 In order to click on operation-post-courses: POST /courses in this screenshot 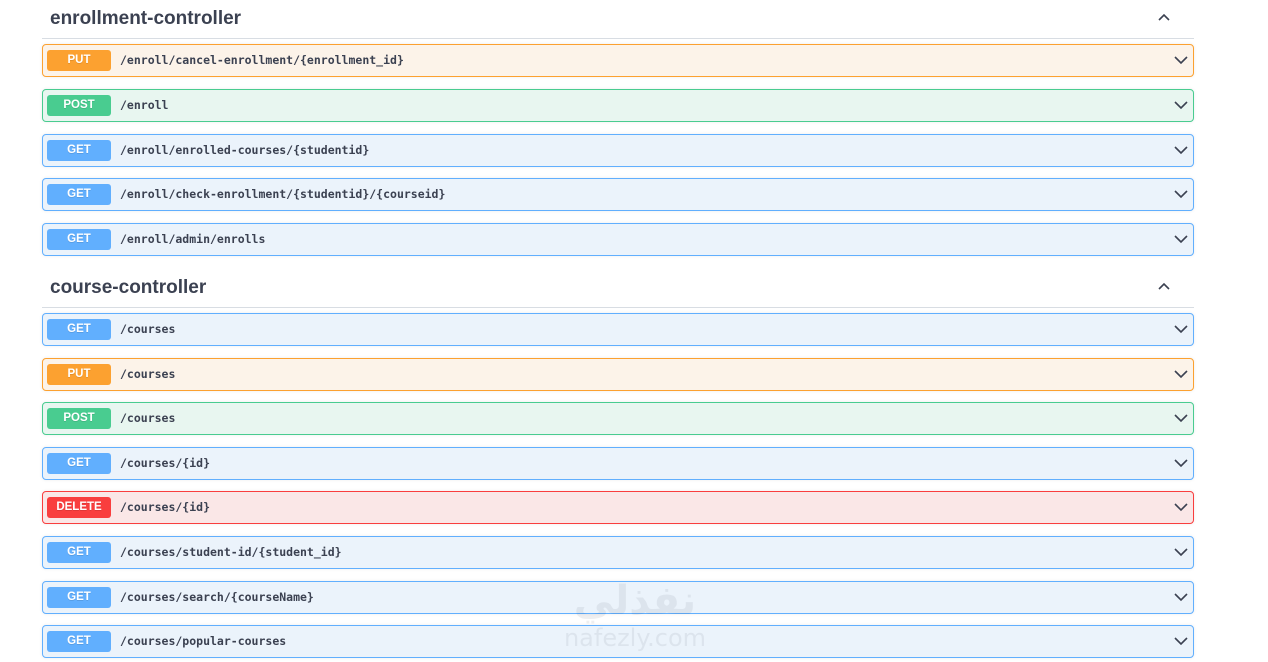, I will do `click(618, 418)`.